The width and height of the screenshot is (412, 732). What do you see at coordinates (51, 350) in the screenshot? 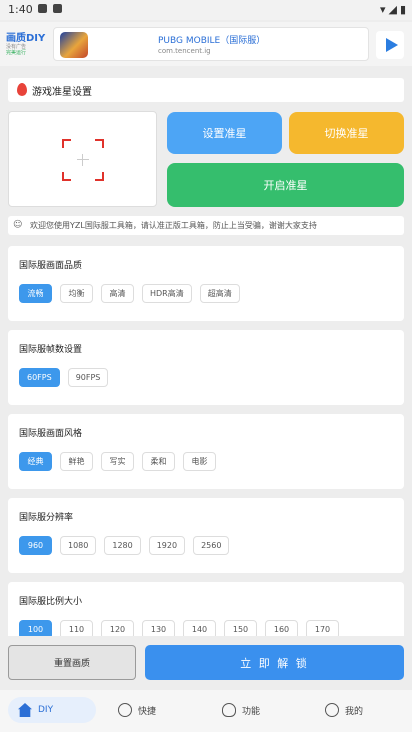
I see `card-title: 国际服帧数设置` at bounding box center [51, 350].